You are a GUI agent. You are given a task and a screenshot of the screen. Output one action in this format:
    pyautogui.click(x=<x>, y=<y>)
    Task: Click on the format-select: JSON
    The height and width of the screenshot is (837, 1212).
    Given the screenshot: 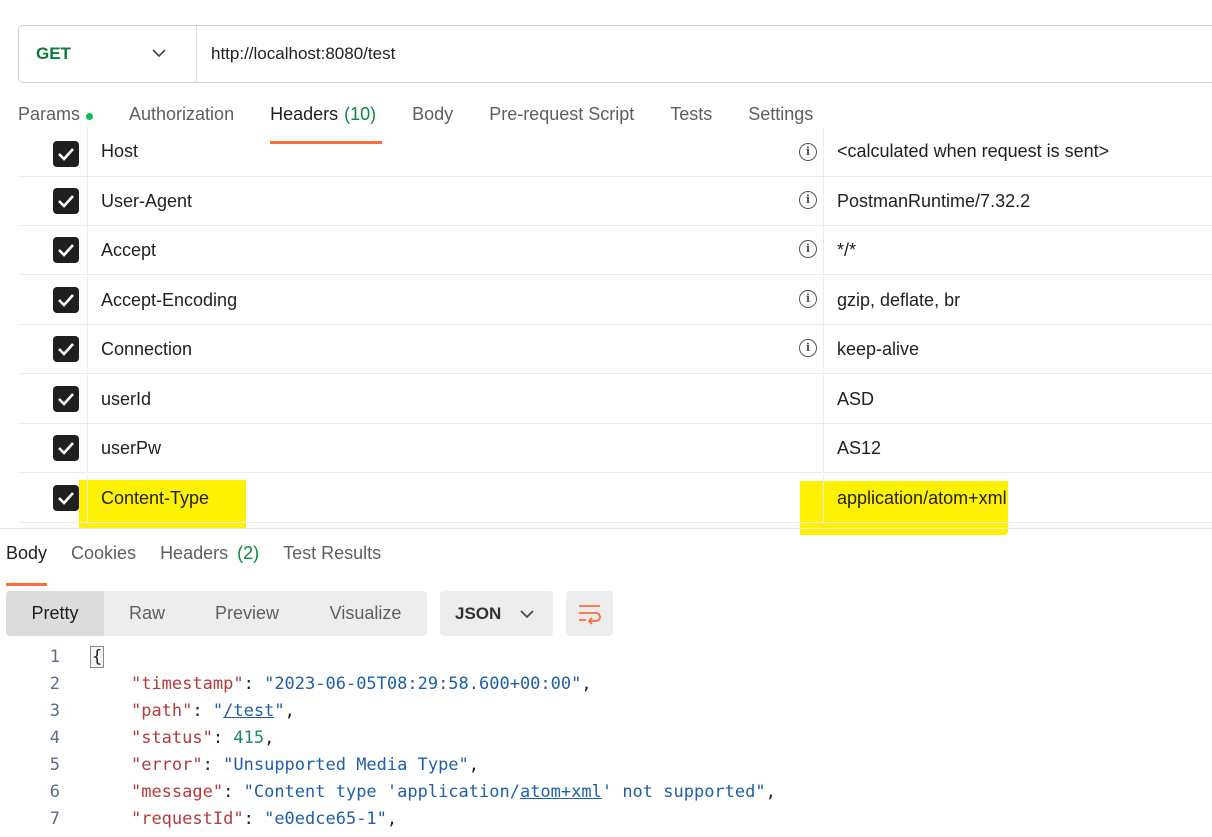 What is the action you would take?
    pyautogui.click(x=496, y=613)
    